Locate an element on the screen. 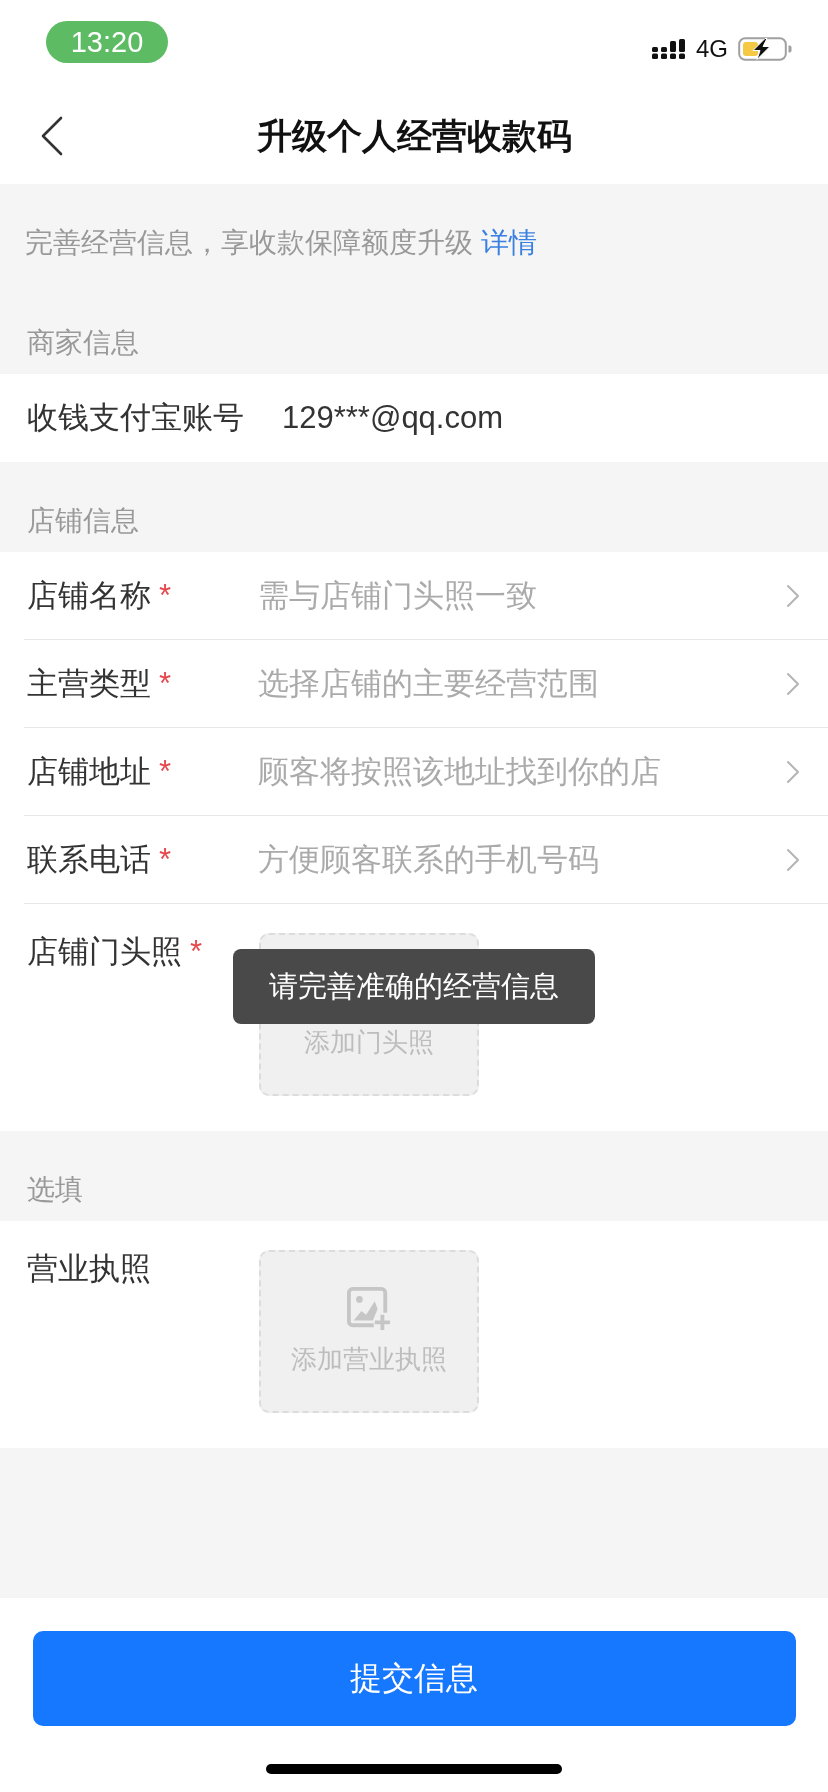  field-label: 联系电话 is located at coordinates (89, 859).